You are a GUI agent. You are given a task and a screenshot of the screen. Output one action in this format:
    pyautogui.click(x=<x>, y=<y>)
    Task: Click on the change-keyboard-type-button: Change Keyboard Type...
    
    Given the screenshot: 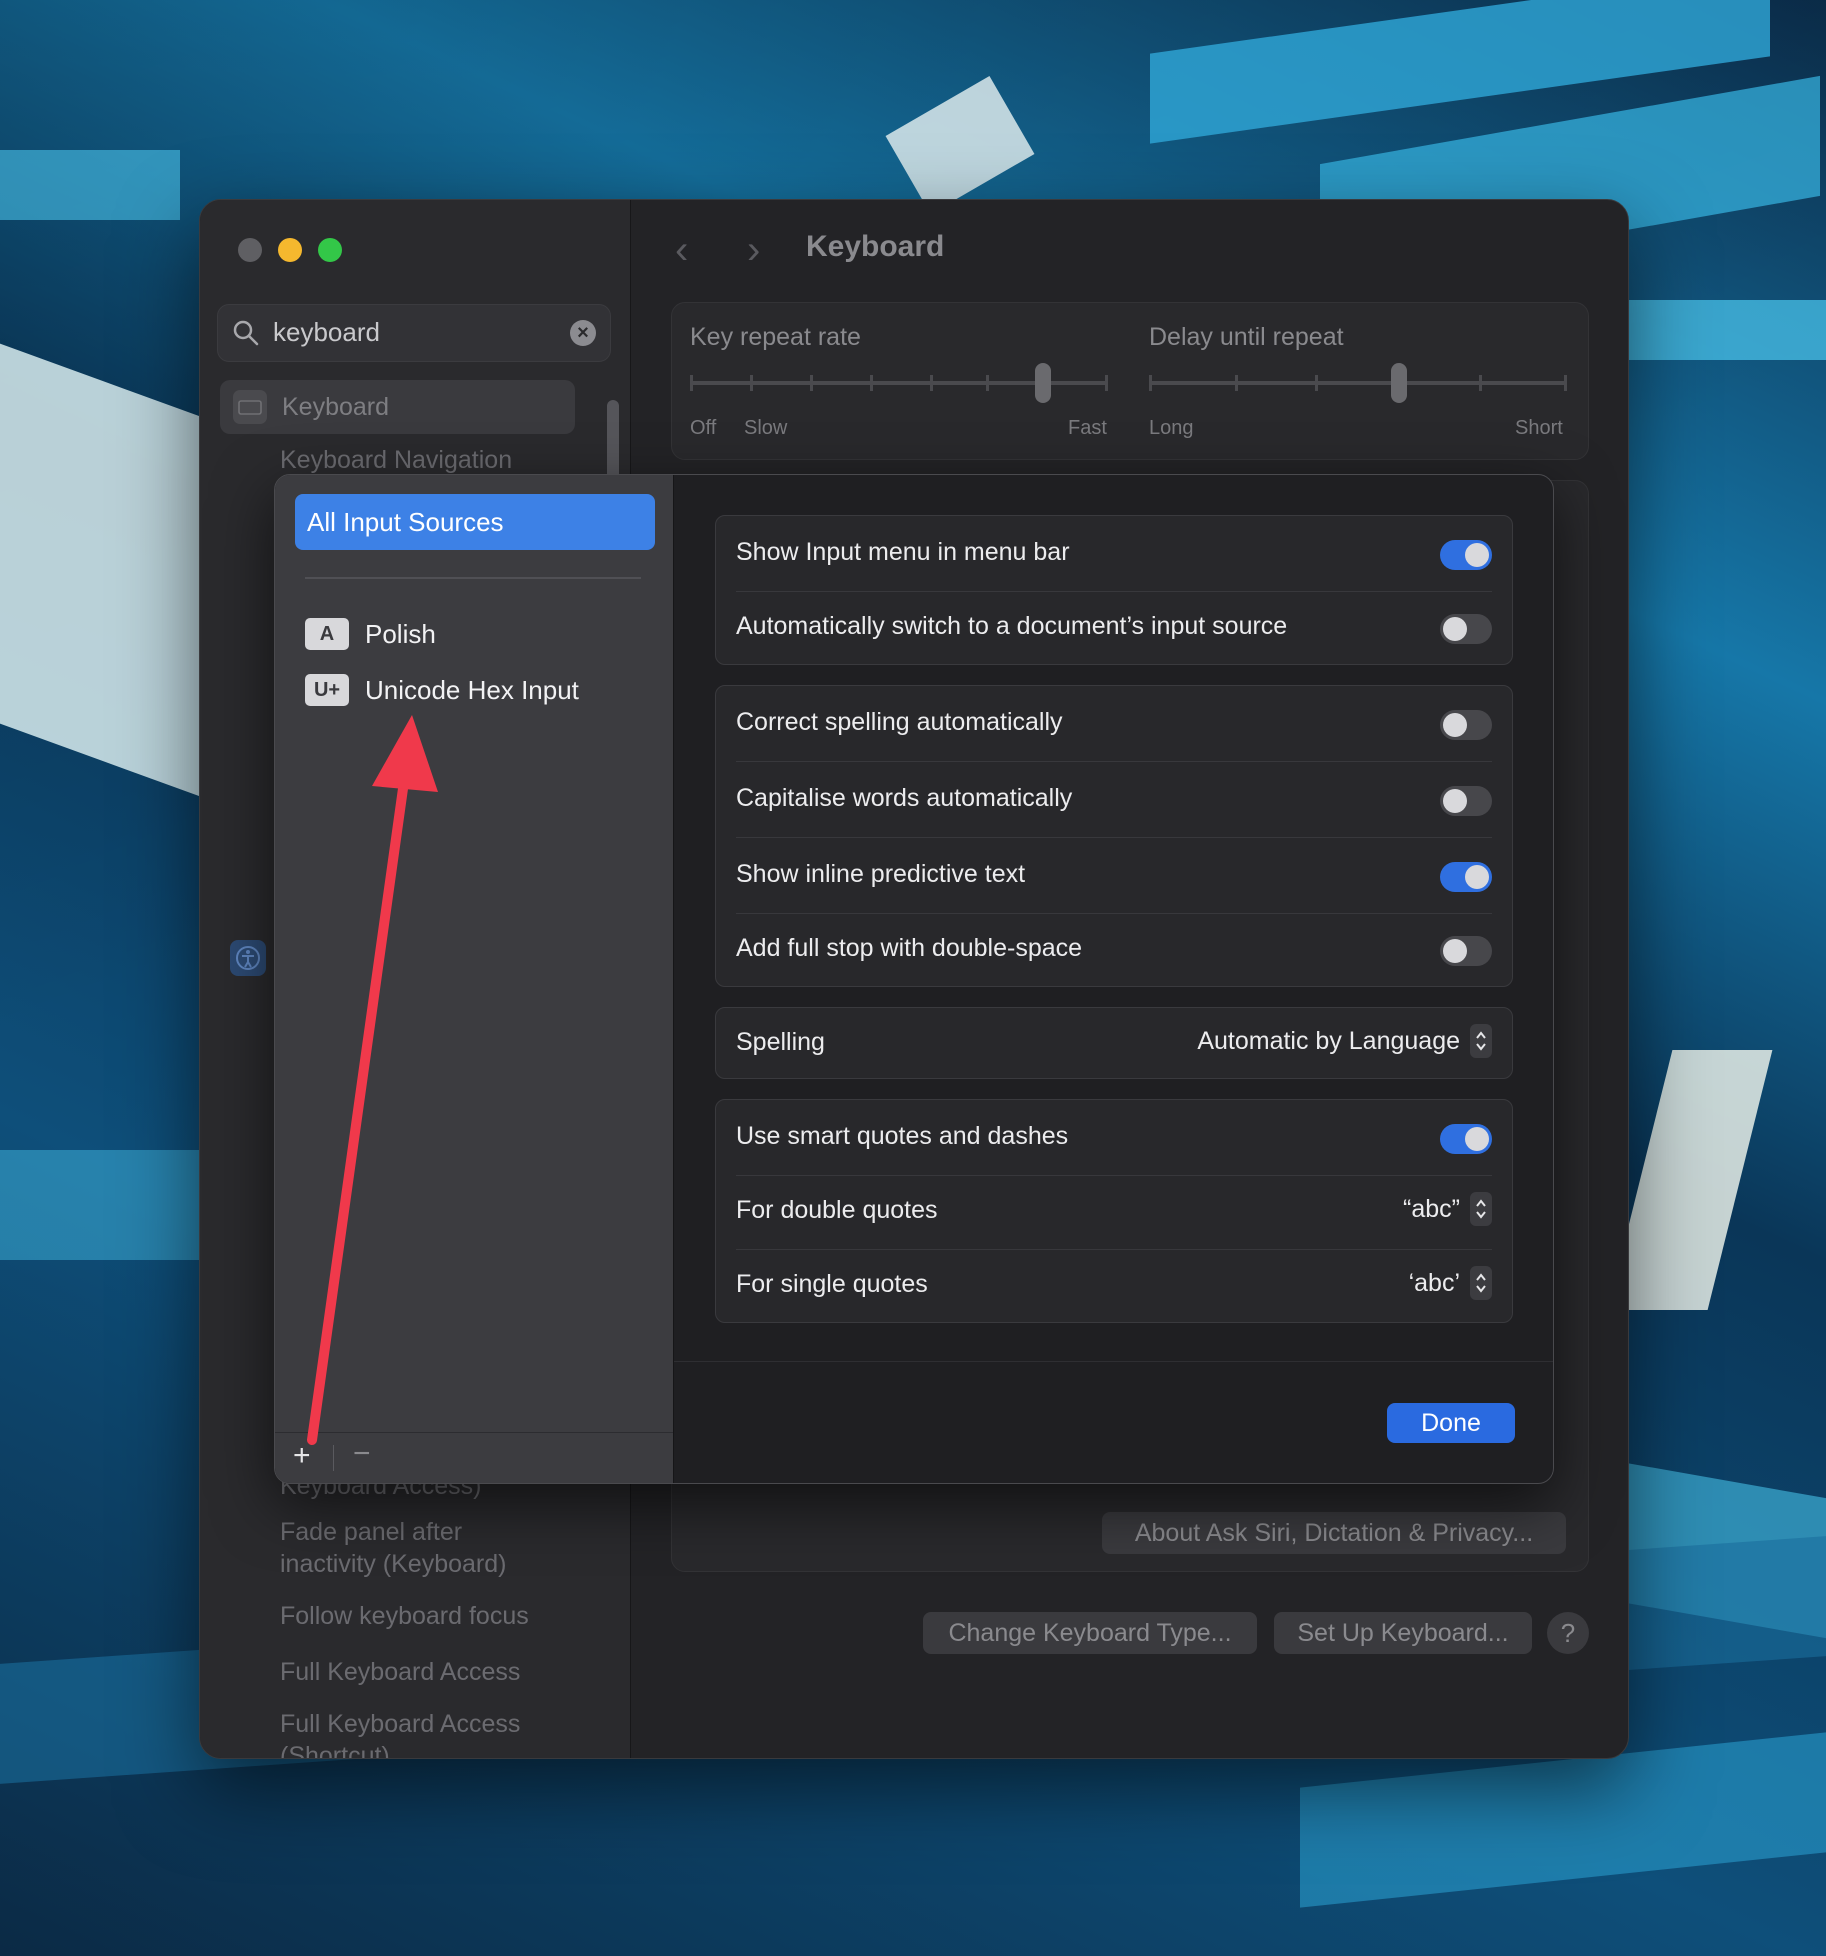 What is the action you would take?
    pyautogui.click(x=1090, y=1633)
    